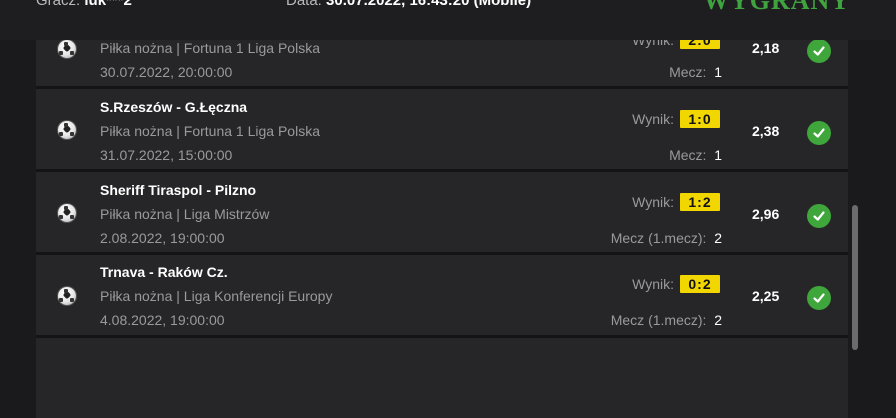 Image resolution: width=896 pixels, height=418 pixels. Describe the element at coordinates (166, 72) in the screenshot. I see `match-datetime: 30.07.2022, 20:00:00` at that location.